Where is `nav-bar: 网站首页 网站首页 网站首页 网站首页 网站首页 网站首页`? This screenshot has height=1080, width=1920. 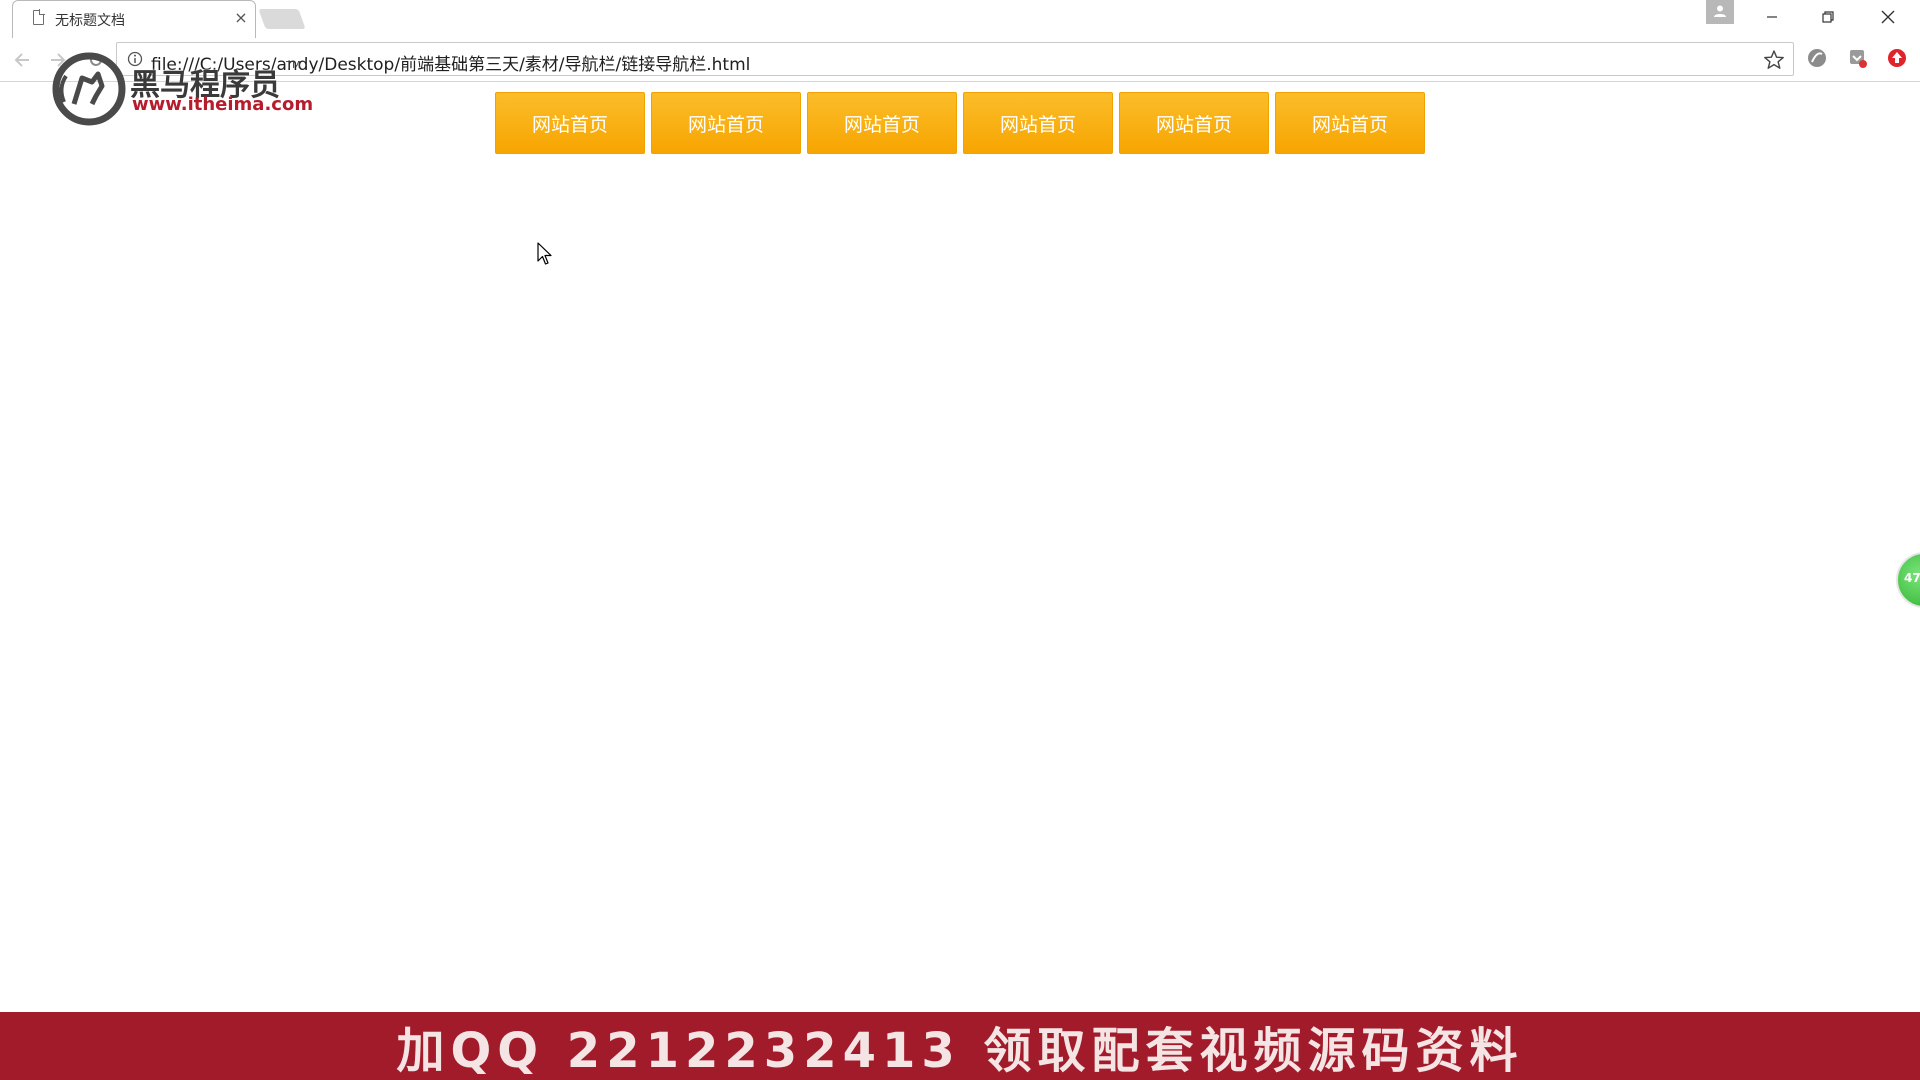
nav-bar: 网站首页 网站首页 网站首页 网站首页 网站首页 网站首页 is located at coordinates (960, 123).